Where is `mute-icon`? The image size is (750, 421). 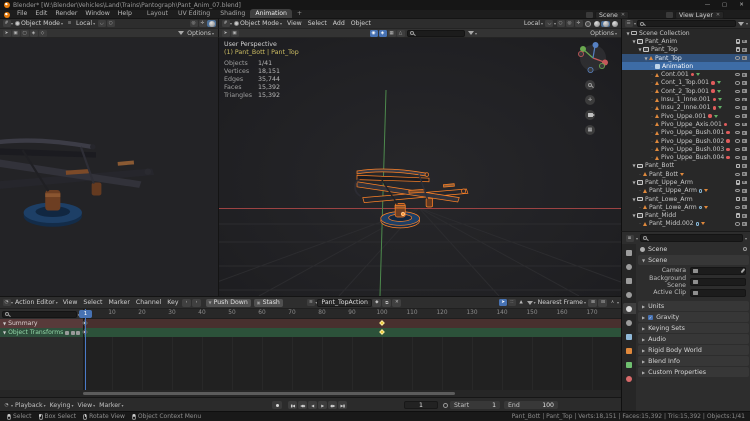
mute-icon is located at coordinates (72, 332).